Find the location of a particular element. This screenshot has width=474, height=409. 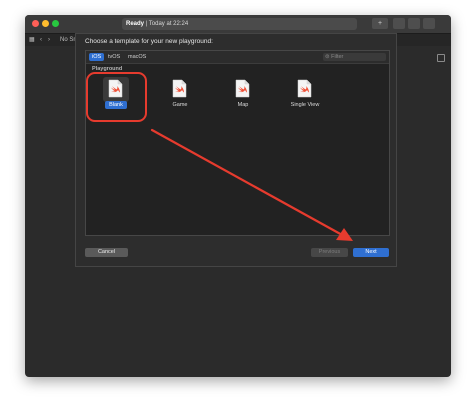

activity-status: Ready | Today at 22:24 is located at coordinates (239, 24).